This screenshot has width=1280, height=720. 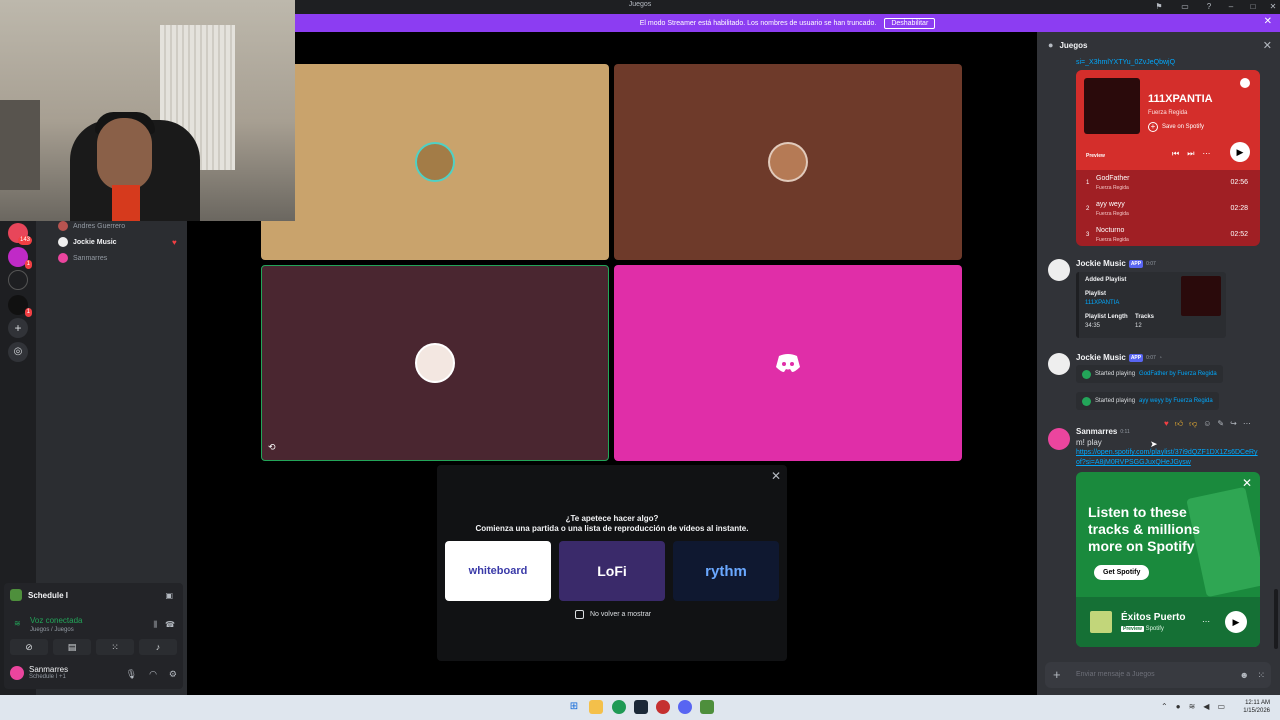 I want to click on now-playing-track: ayy weyy by Fuerza Regida, so click(x=1176, y=401).